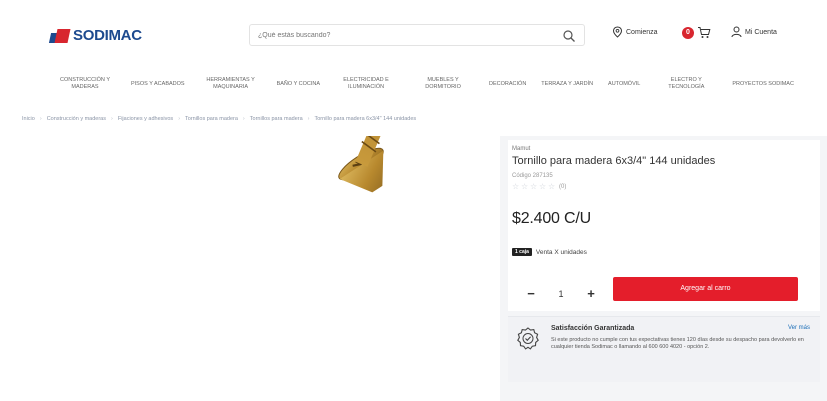 The width and height of the screenshot is (827, 401). I want to click on quantity-stepper: − 1 +, so click(561, 294).